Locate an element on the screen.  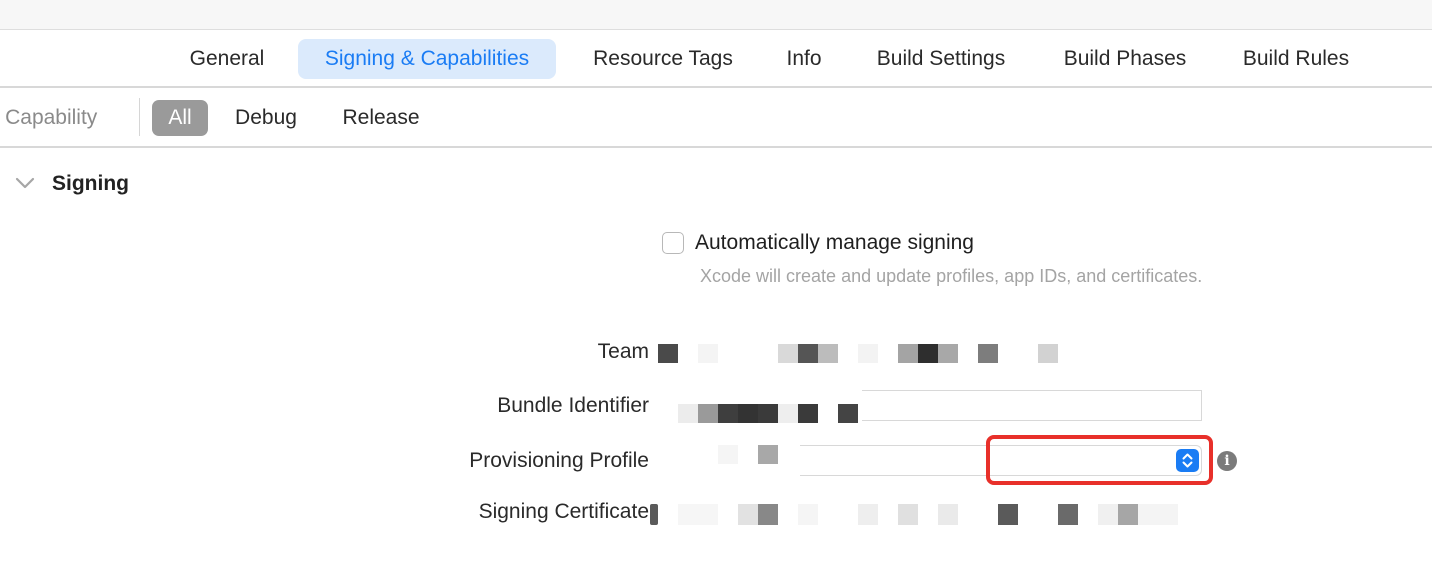
section-title: Signing is located at coordinates (90, 183).